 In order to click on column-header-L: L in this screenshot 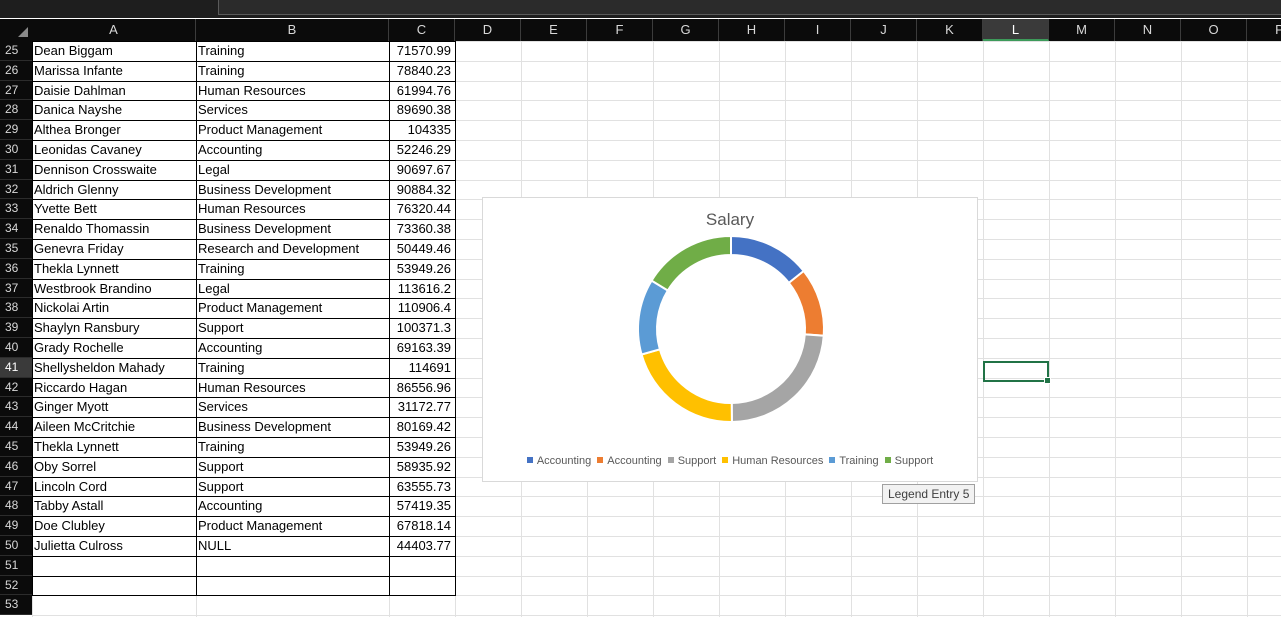, I will do `click(1016, 30)`.